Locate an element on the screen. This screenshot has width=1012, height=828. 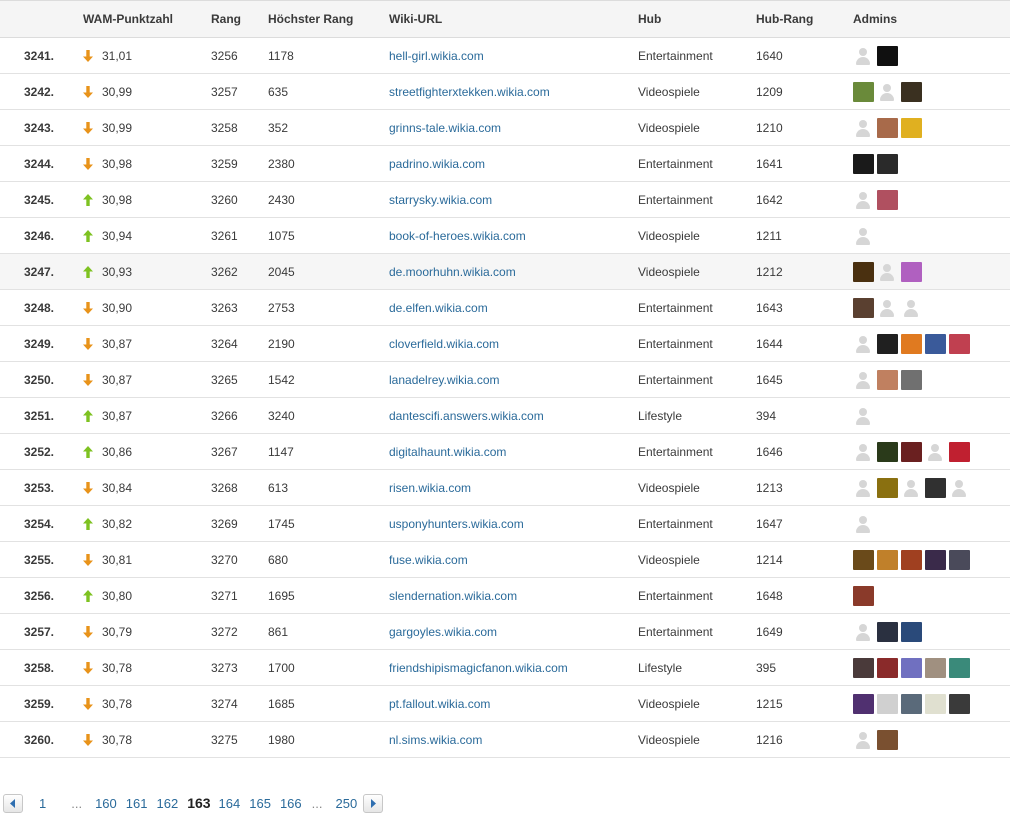
rank-cell: 3272 is located at coordinates (239, 631).